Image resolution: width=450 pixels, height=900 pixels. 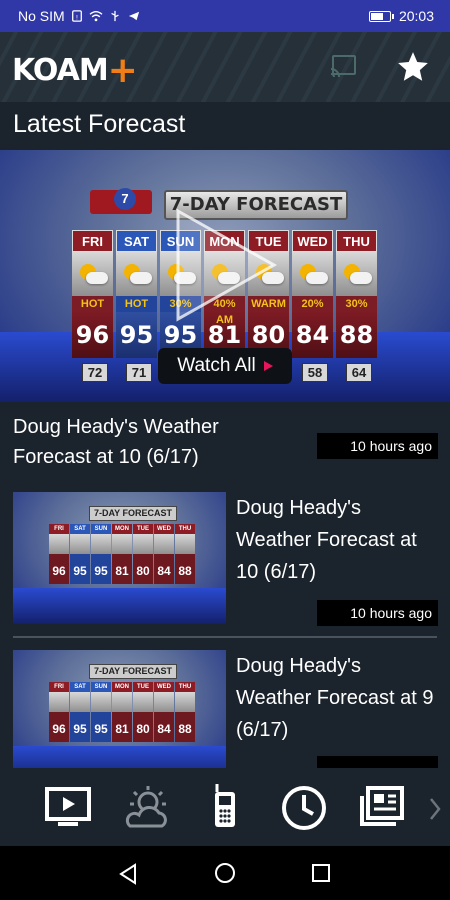 I want to click on clock-time: 20:03, so click(x=416, y=16).